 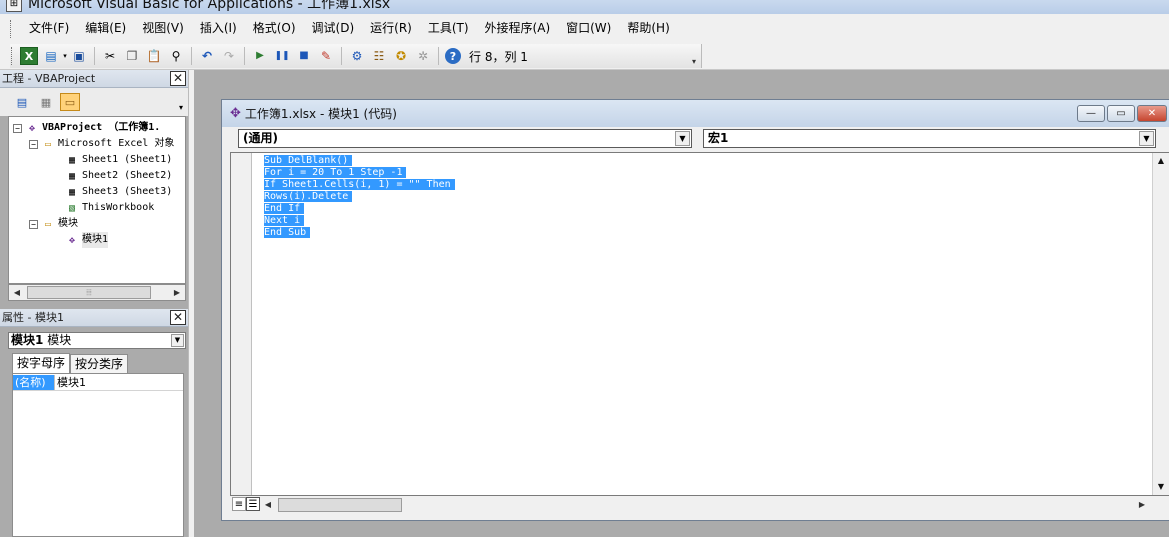 I want to click on tree-item-excel-objects: − ▭ Microsoft Excel 对象, so click(x=101, y=144).